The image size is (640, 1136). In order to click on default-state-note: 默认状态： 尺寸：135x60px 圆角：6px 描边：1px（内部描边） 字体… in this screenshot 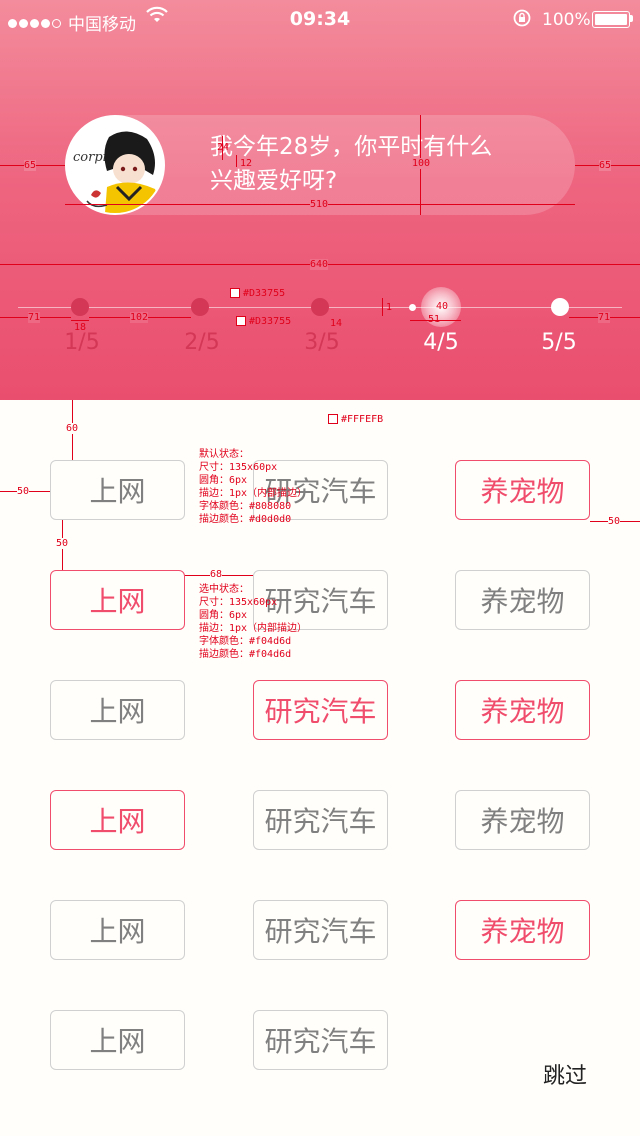, I will do `click(253, 487)`.